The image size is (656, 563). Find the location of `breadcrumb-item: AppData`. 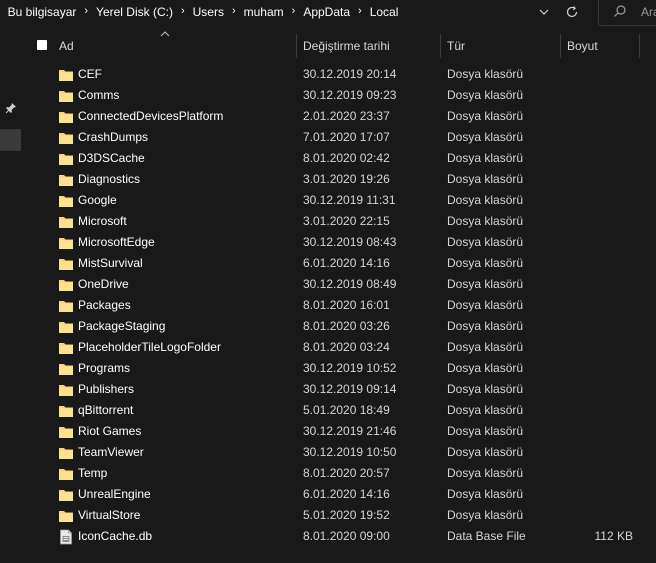

breadcrumb-item: AppData is located at coordinates (326, 12).